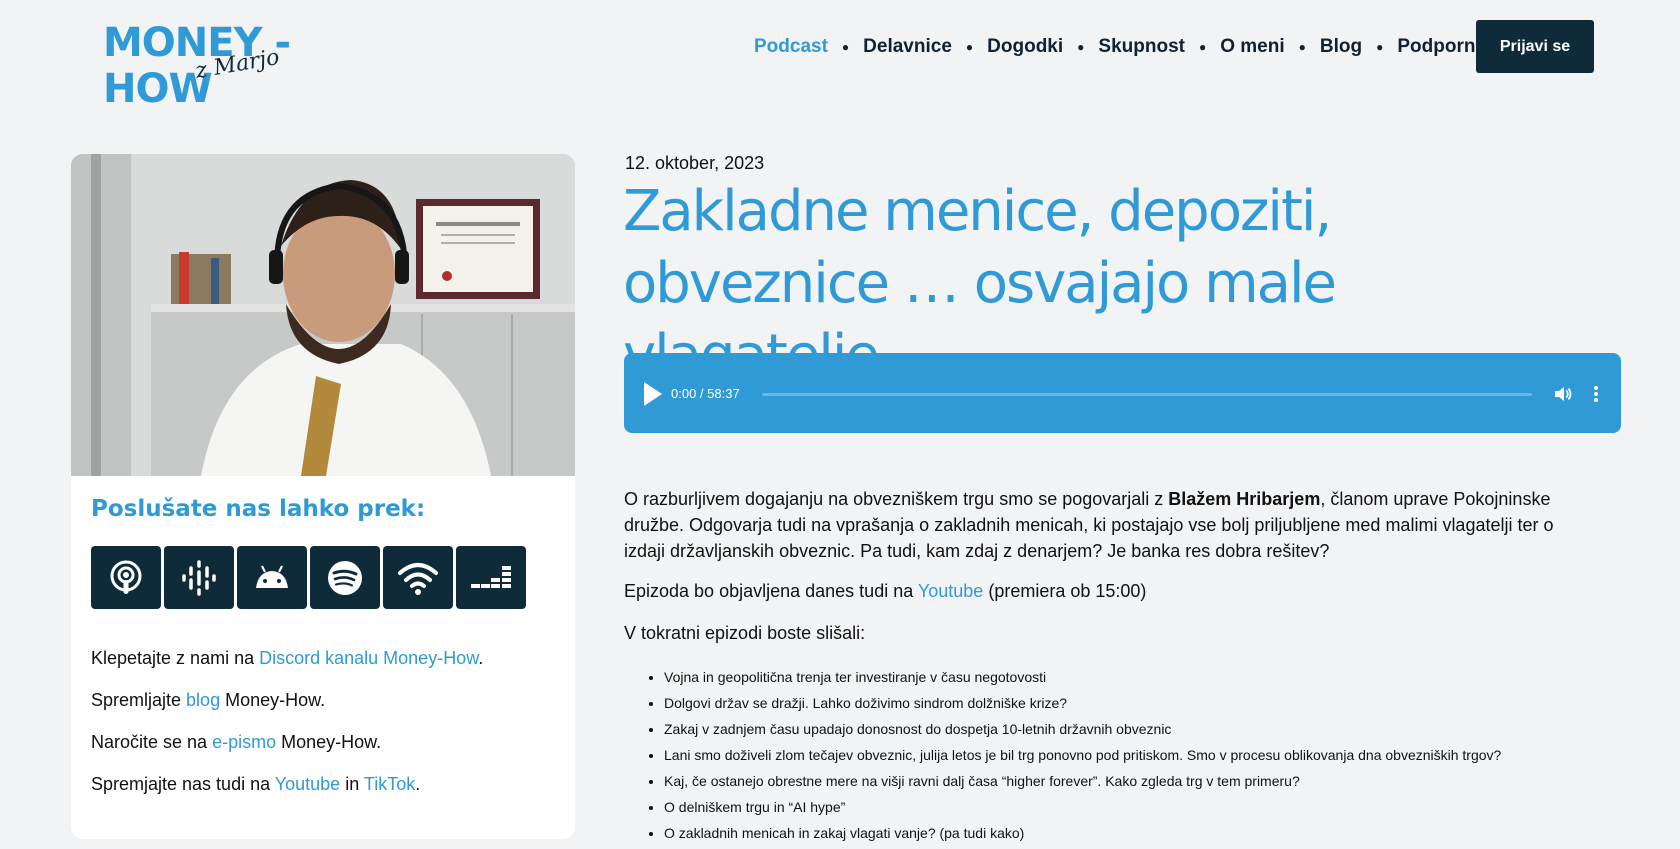 Image resolution: width=1680 pixels, height=849 pixels. Describe the element at coordinates (389, 784) in the screenshot. I see `tiktok-link: TikTok` at that location.